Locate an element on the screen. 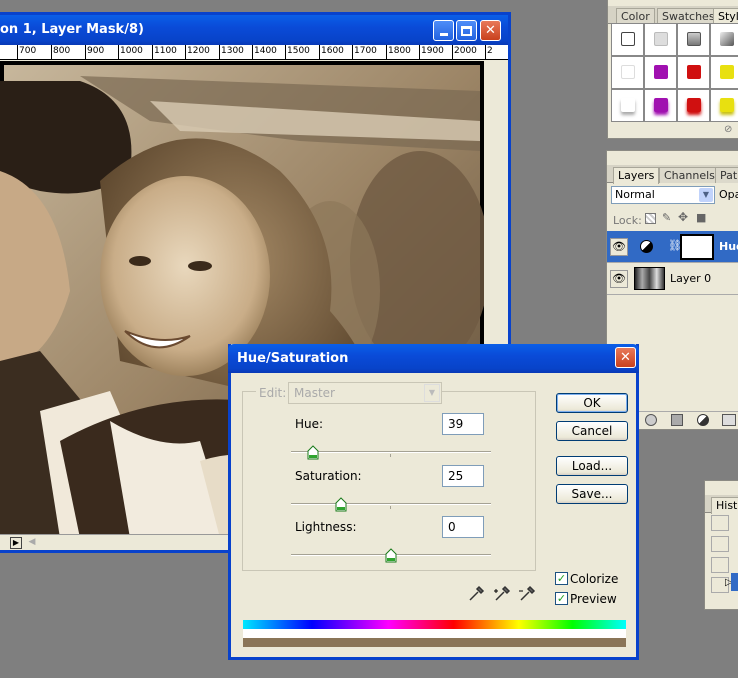 The height and width of the screenshot is (678, 738). preview-label: Preview is located at coordinates (593, 599).